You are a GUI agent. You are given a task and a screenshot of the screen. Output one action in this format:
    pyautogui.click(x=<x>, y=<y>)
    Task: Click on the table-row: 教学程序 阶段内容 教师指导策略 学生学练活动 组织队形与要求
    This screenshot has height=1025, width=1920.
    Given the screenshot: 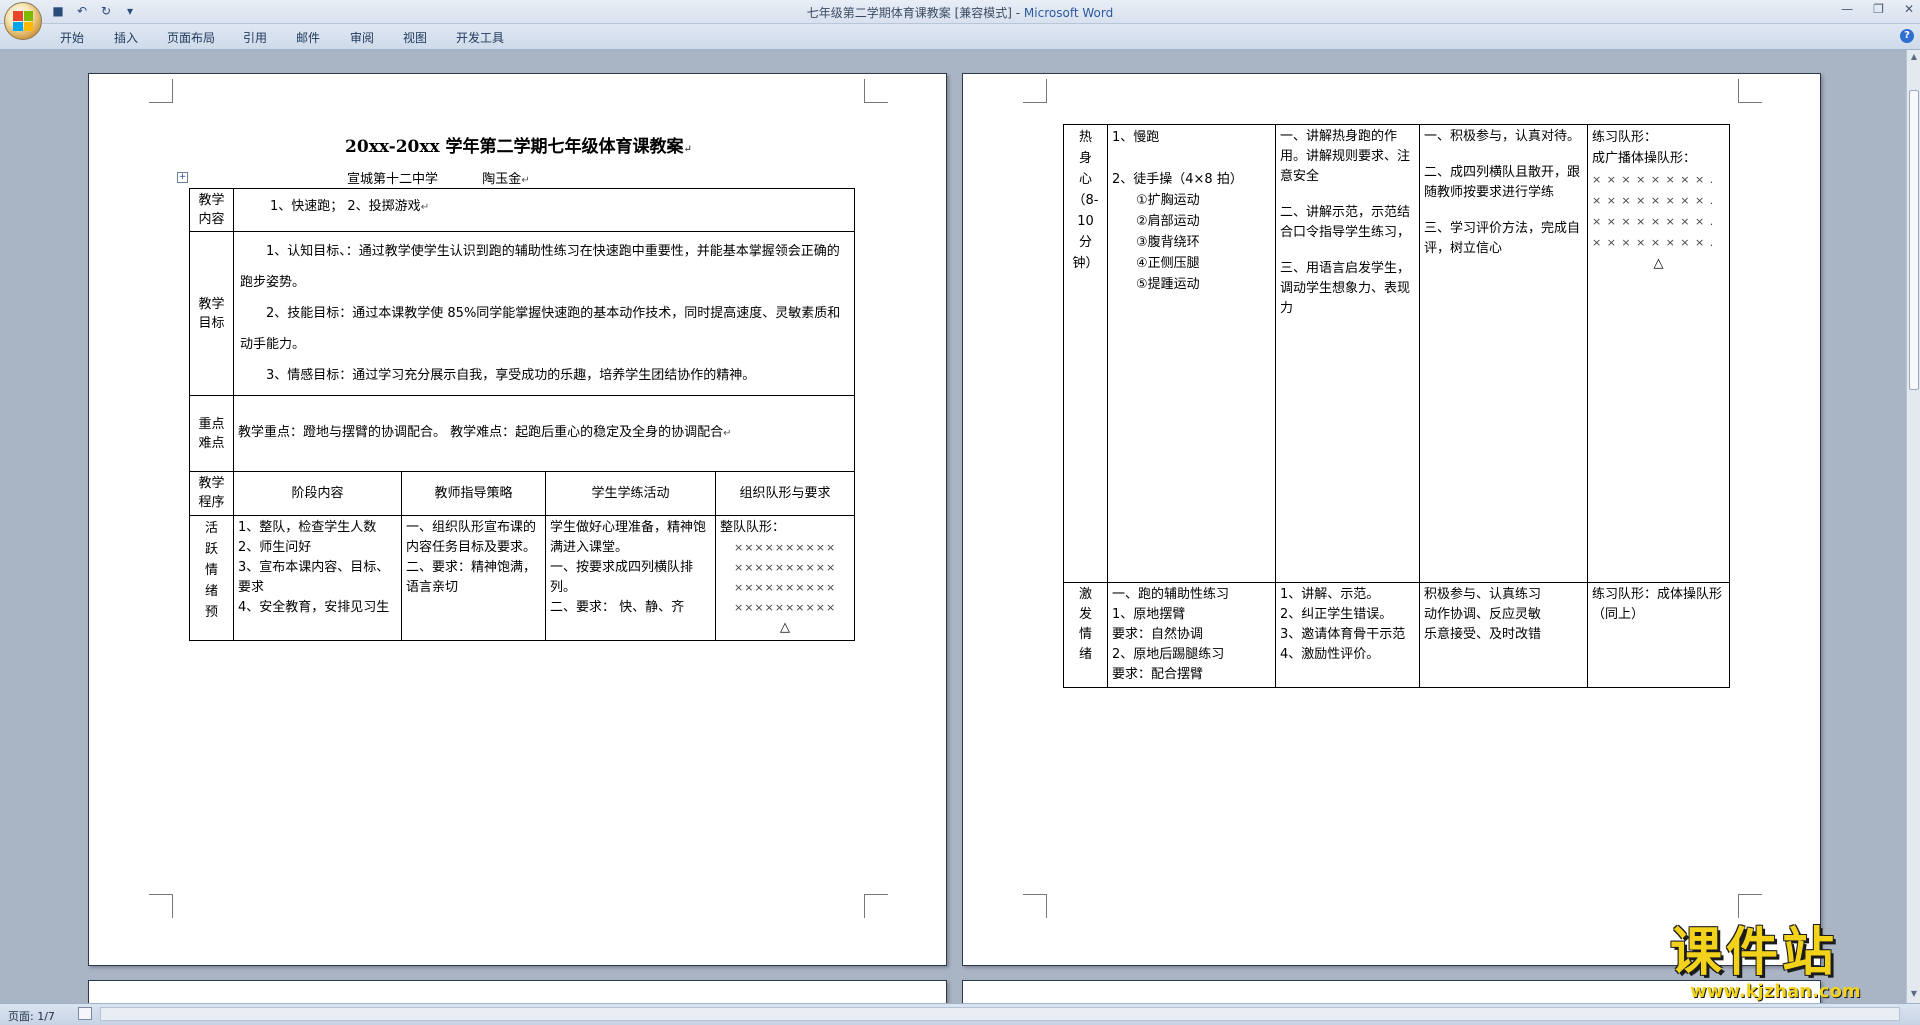 What is the action you would take?
    pyautogui.click(x=522, y=493)
    